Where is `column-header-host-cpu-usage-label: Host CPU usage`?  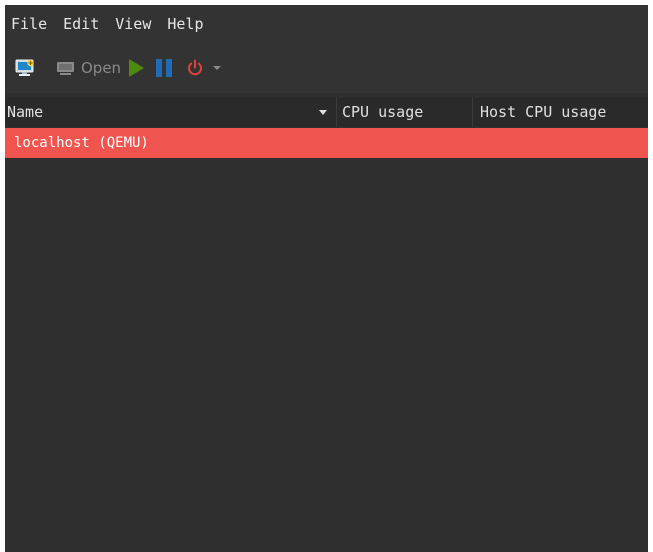 column-header-host-cpu-usage-label: Host CPU usage is located at coordinates (543, 112).